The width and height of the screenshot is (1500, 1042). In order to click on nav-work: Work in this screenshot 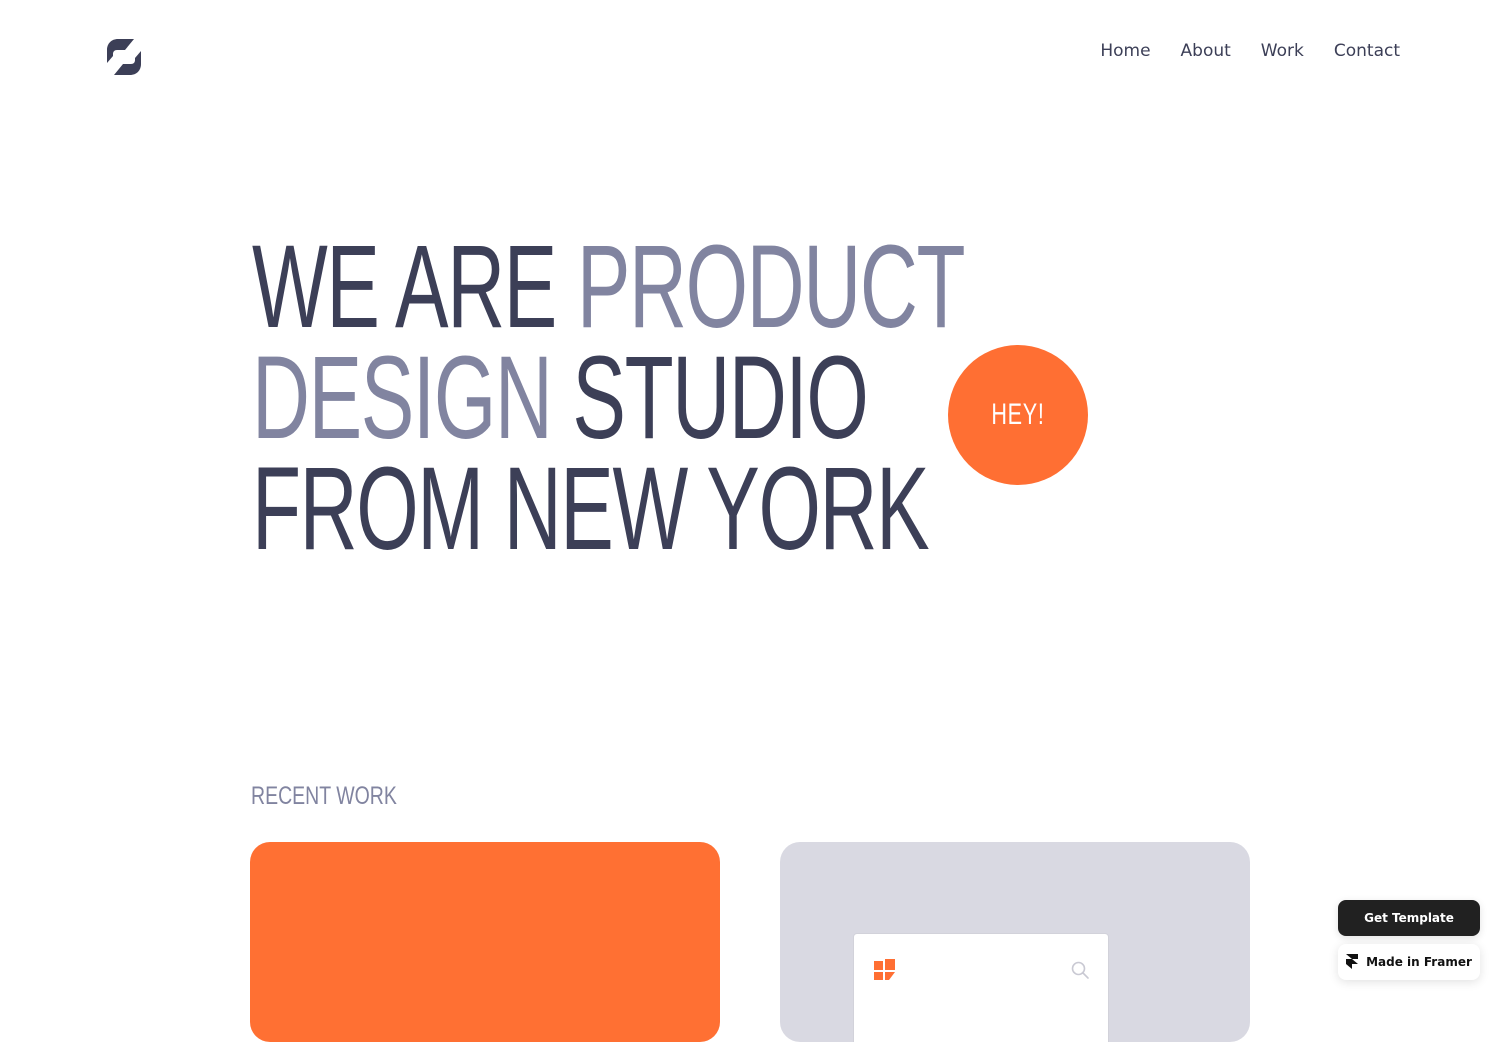, I will do `click(1282, 51)`.